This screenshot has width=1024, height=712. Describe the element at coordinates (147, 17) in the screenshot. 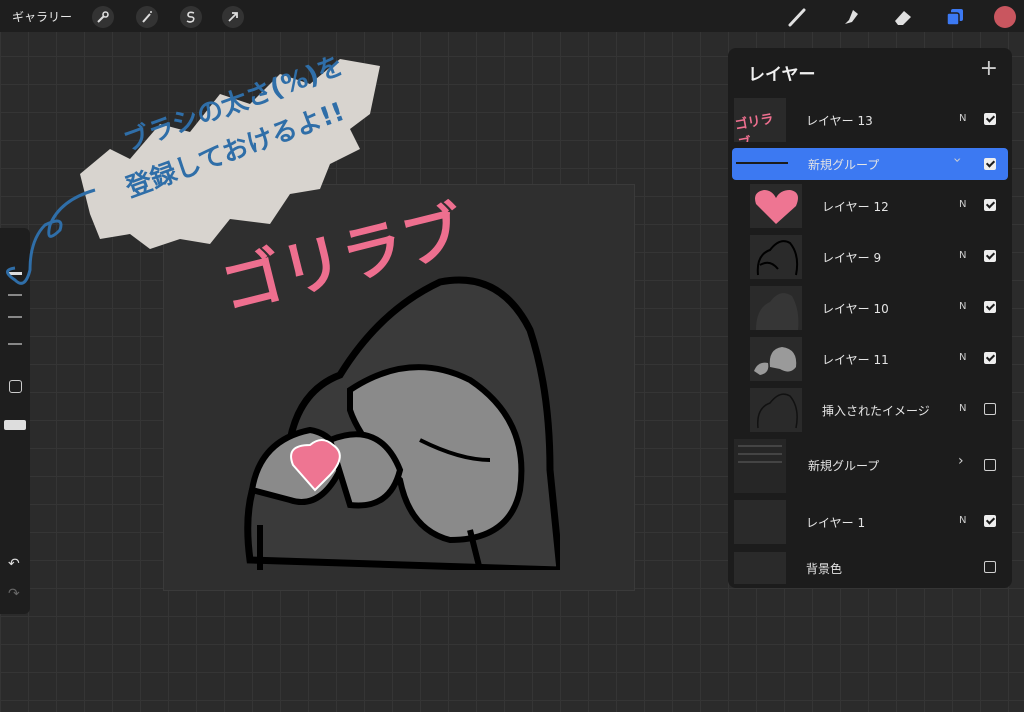

I see `magic-wand-icon` at that location.